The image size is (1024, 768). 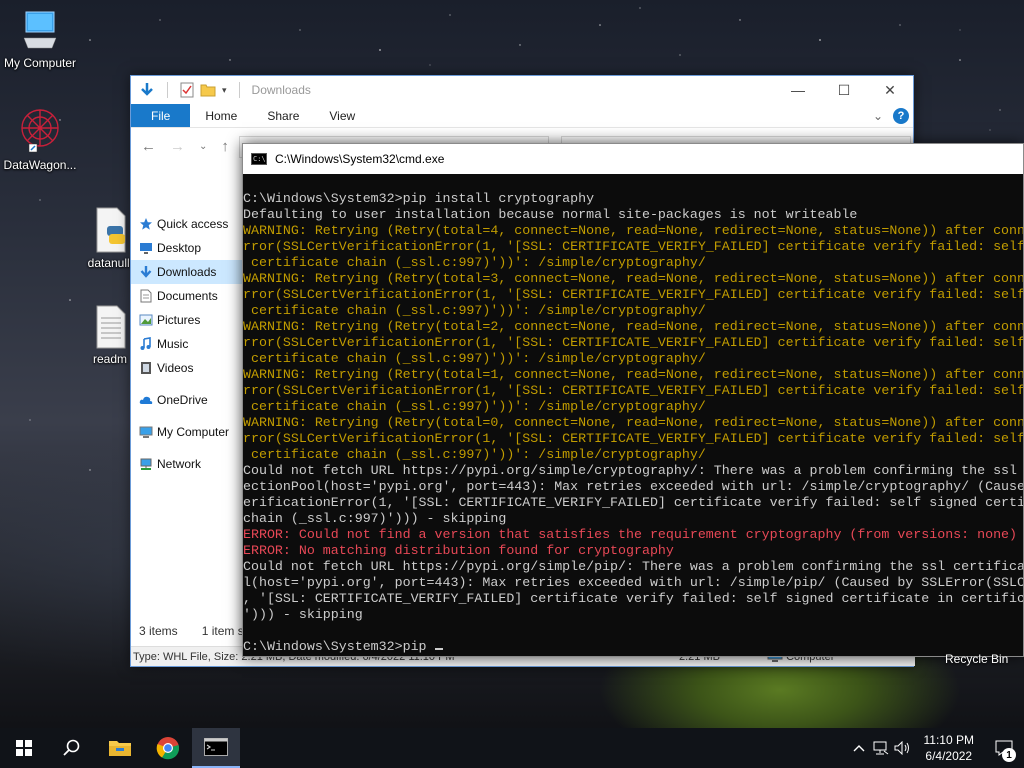 I want to click on selected-count: 1 item s, so click(x=222, y=631).